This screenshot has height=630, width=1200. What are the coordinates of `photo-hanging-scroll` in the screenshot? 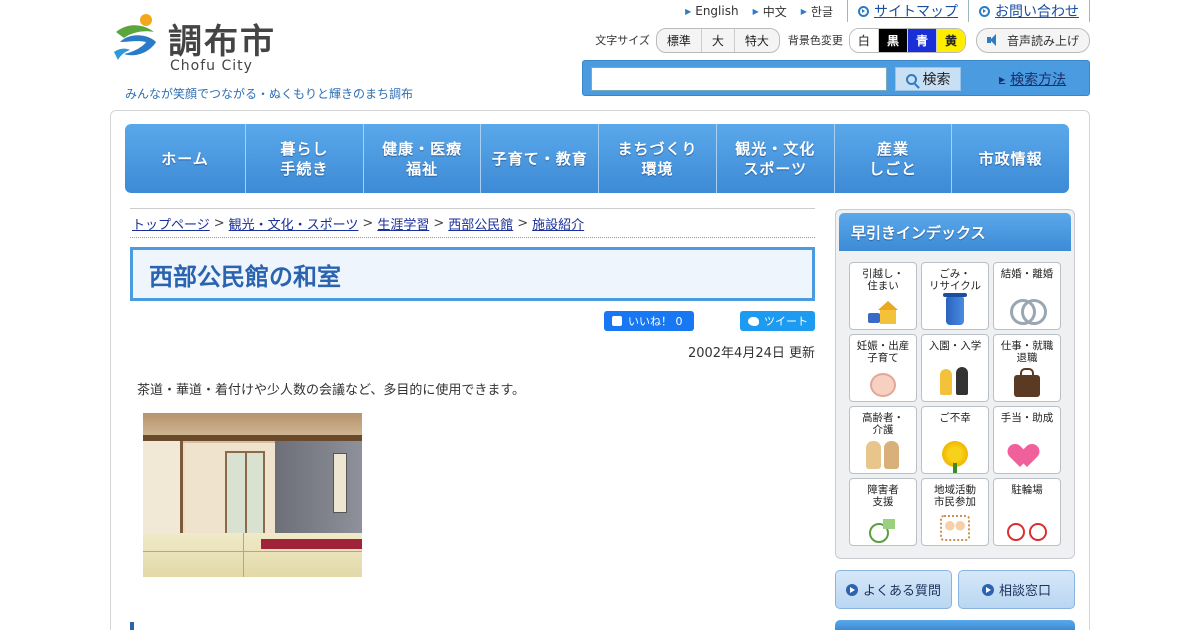 It's located at (340, 483).